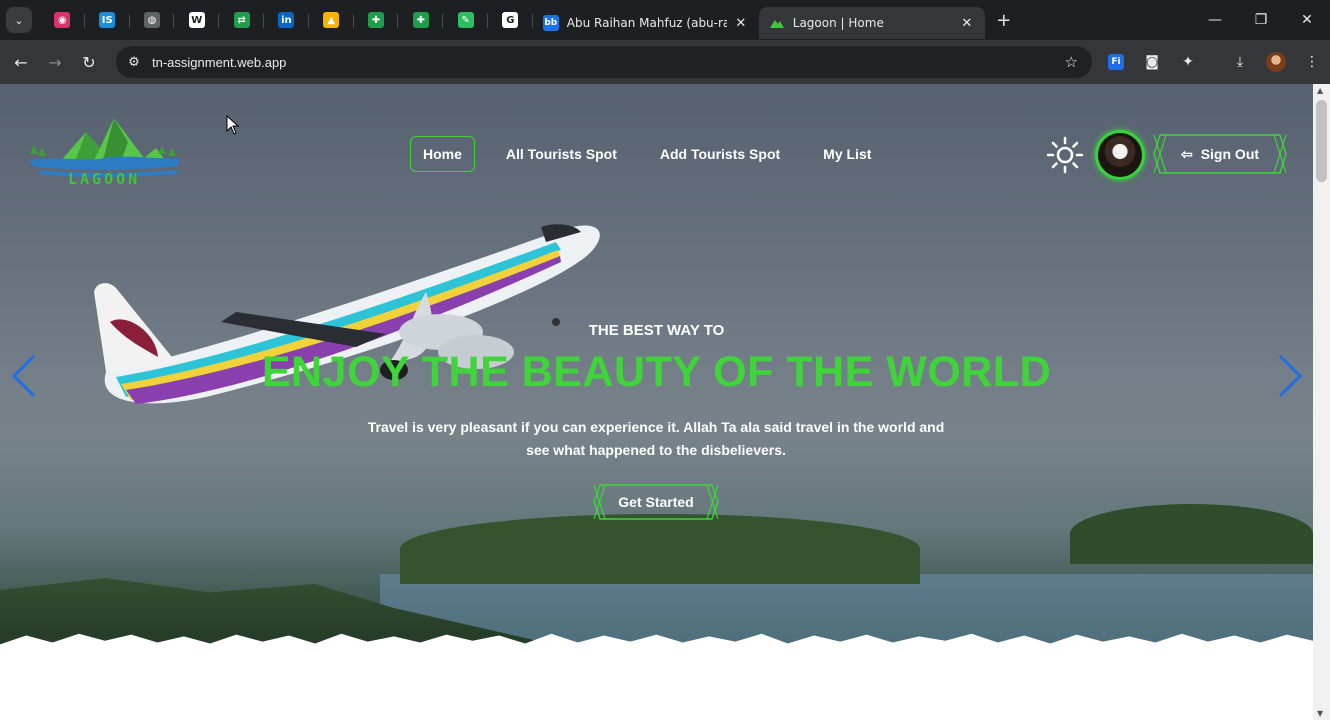  Describe the element at coordinates (1186, 153) in the screenshot. I see `sign-out-icon: ⇦` at that location.